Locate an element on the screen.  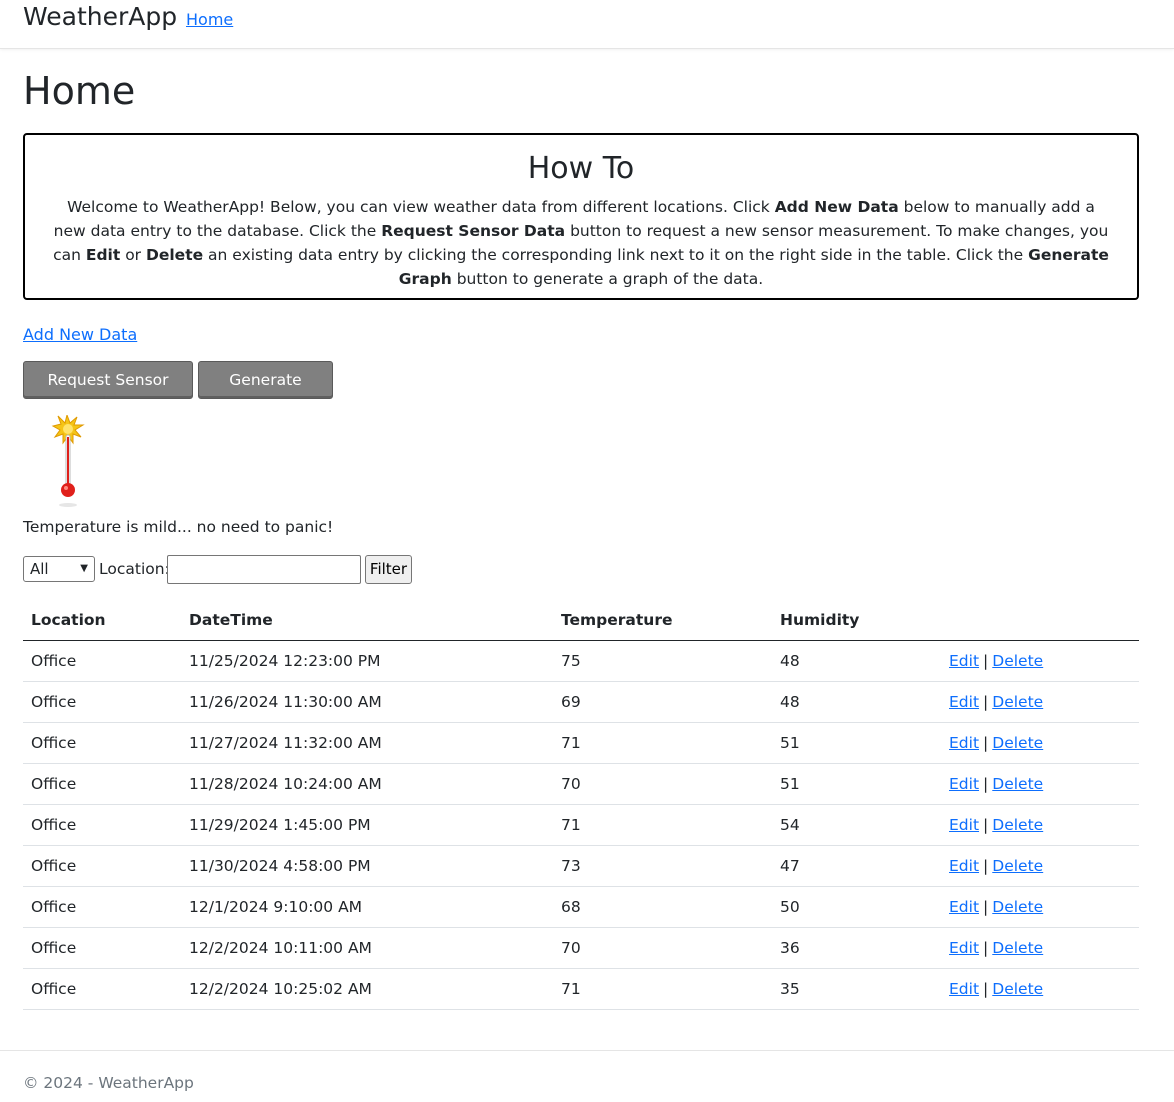
footer: © 2024 - WeatherApp is located at coordinates (587, 1076).